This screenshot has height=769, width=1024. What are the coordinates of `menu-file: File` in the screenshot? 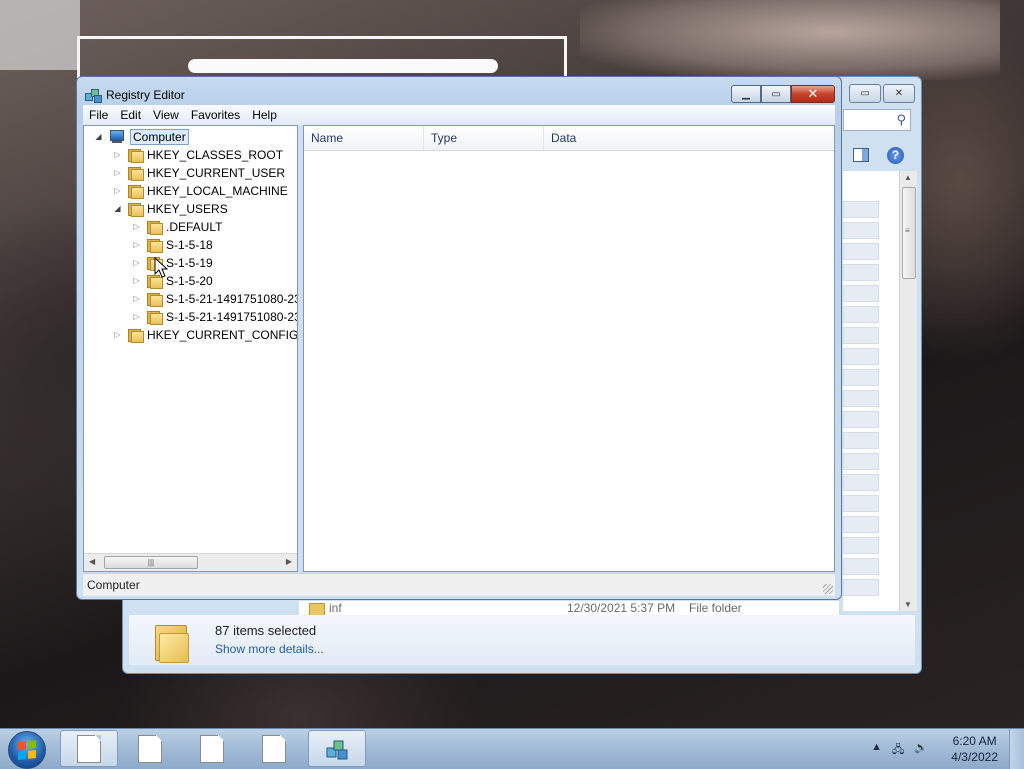 It's located at (98, 115).